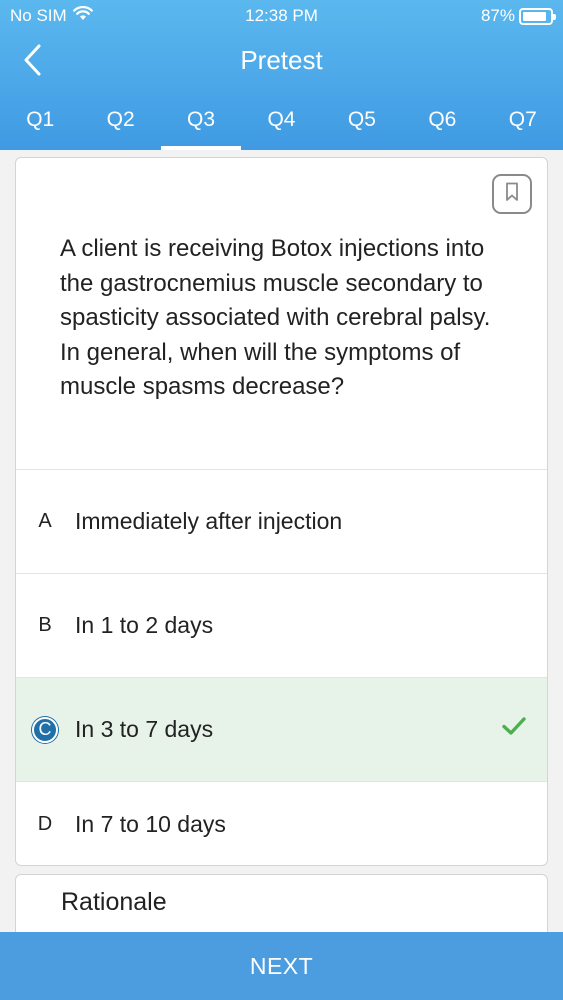 This screenshot has height=1000, width=563. Describe the element at coordinates (281, 730) in the screenshot. I see `answer-option-c: C In 3 to 7 days` at that location.